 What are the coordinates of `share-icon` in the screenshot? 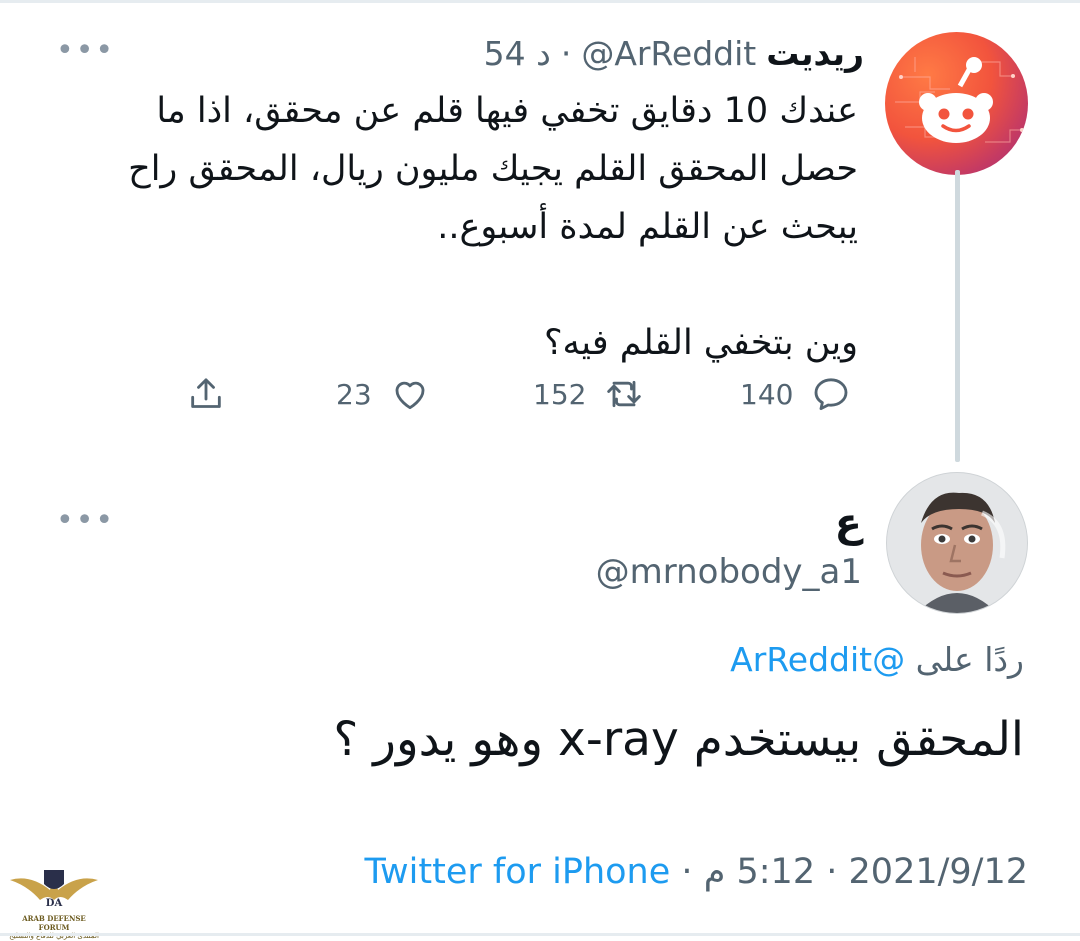 It's located at (206, 393).